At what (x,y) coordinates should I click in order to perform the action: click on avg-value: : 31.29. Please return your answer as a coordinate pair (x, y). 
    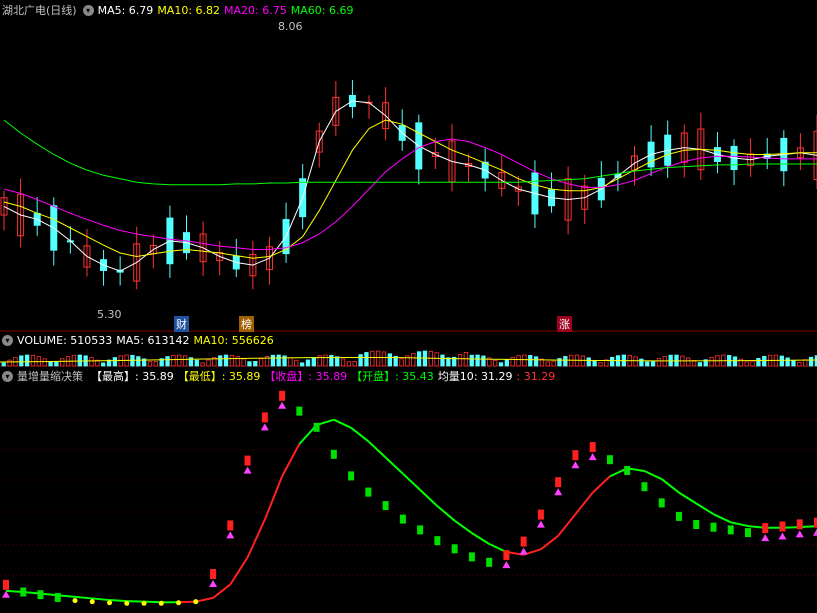
    Looking at the image, I should click on (493, 376).